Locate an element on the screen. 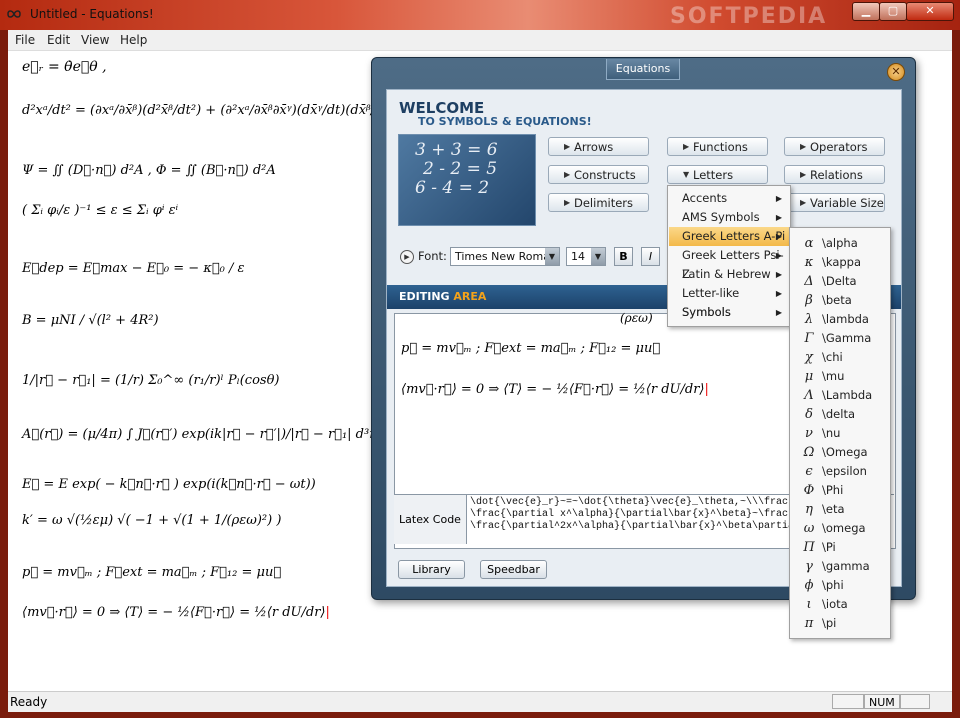 This screenshot has width=960, height=718. greek-glyph: ω is located at coordinates (809, 528).